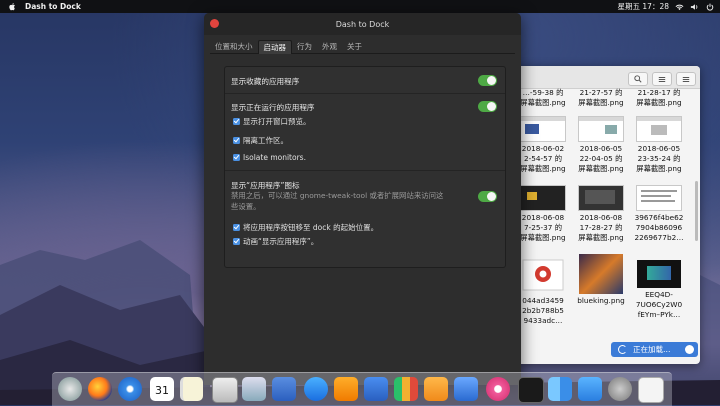 This screenshot has height=406, width=720. I want to click on tab-launchers: 启动器, so click(274, 47).